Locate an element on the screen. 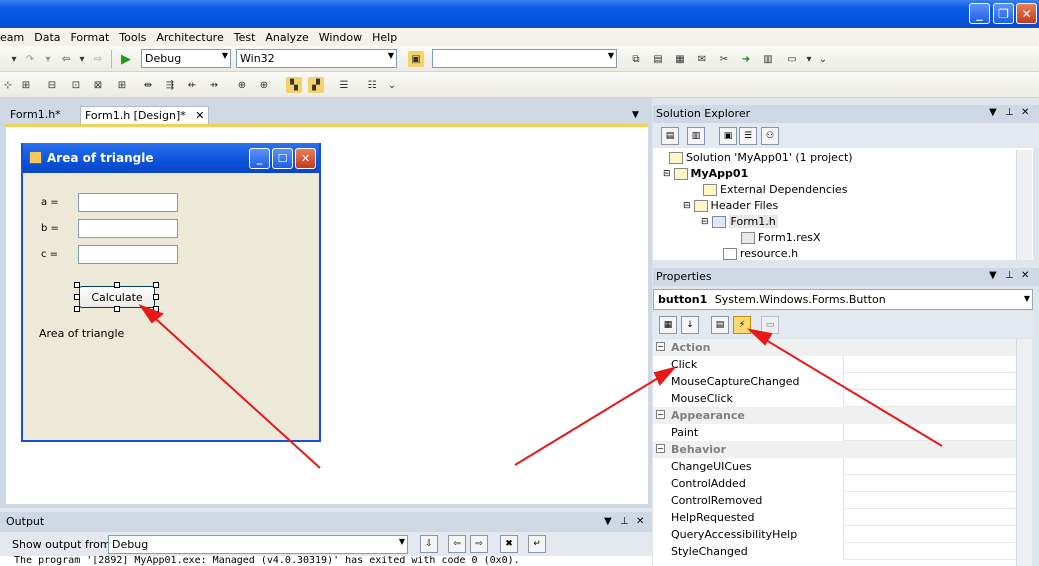 This screenshot has height=566, width=1039. property-pages-icon: ▭ is located at coordinates (770, 325).